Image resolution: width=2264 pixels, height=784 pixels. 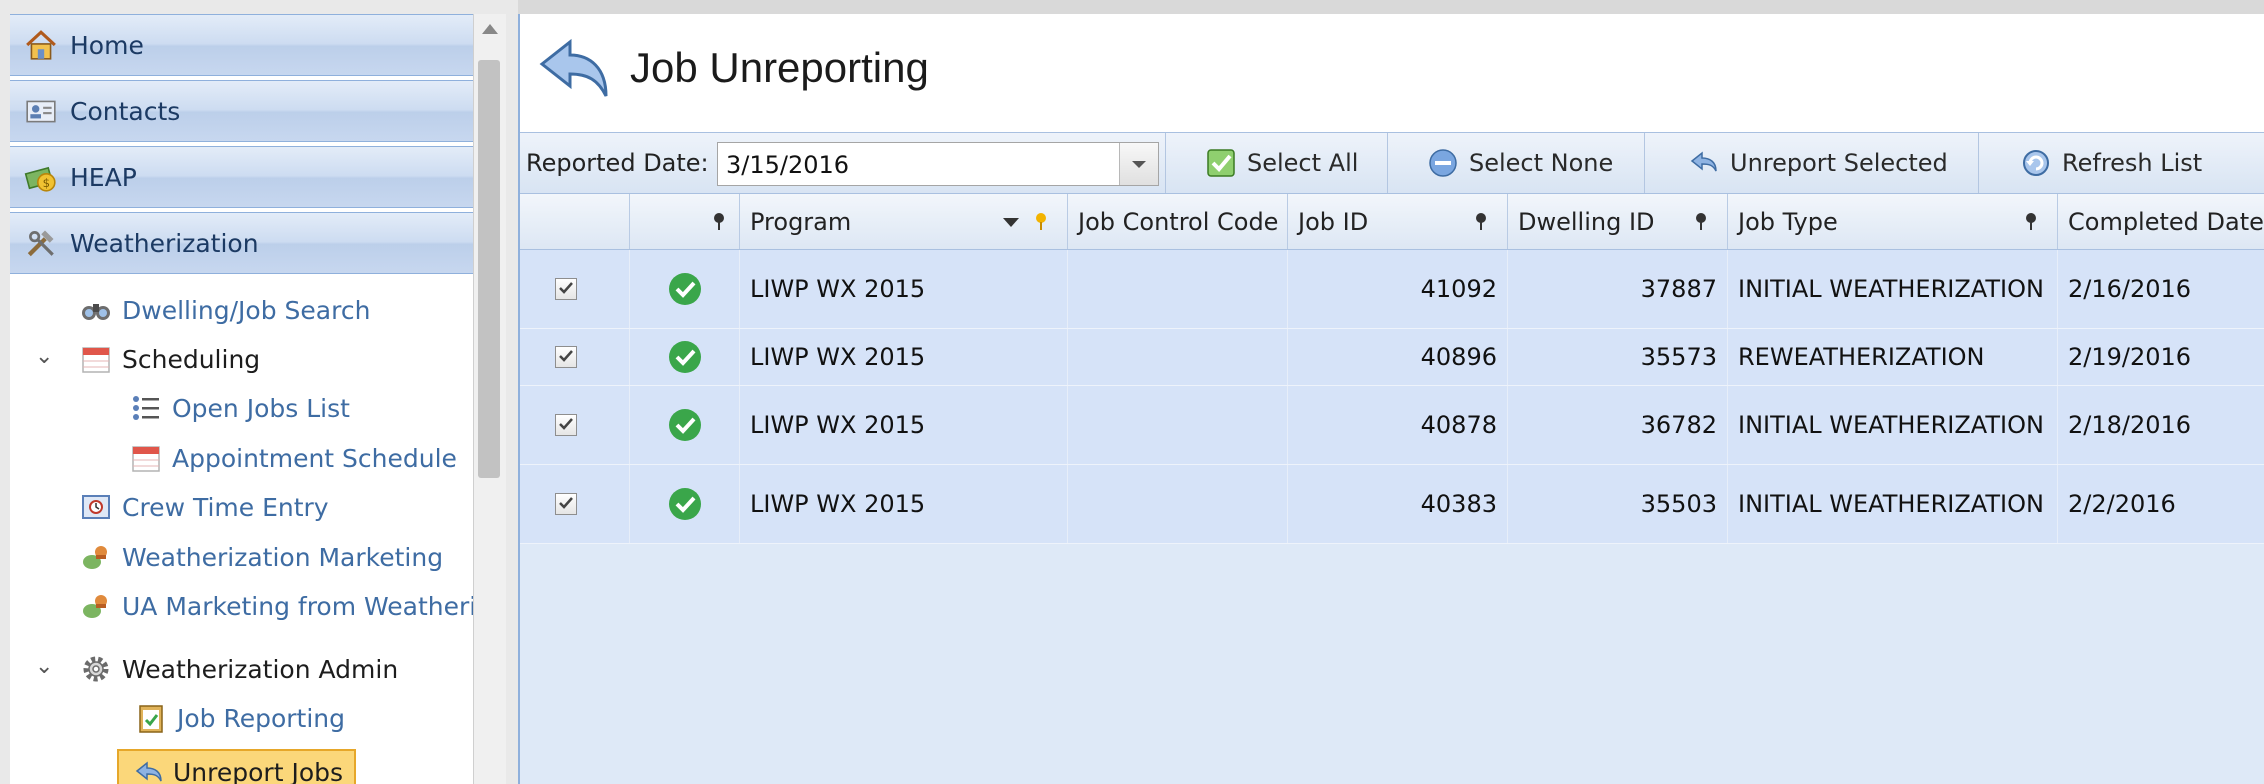 What do you see at coordinates (2166, 221) in the screenshot?
I see `column-label: Completed Date` at bounding box center [2166, 221].